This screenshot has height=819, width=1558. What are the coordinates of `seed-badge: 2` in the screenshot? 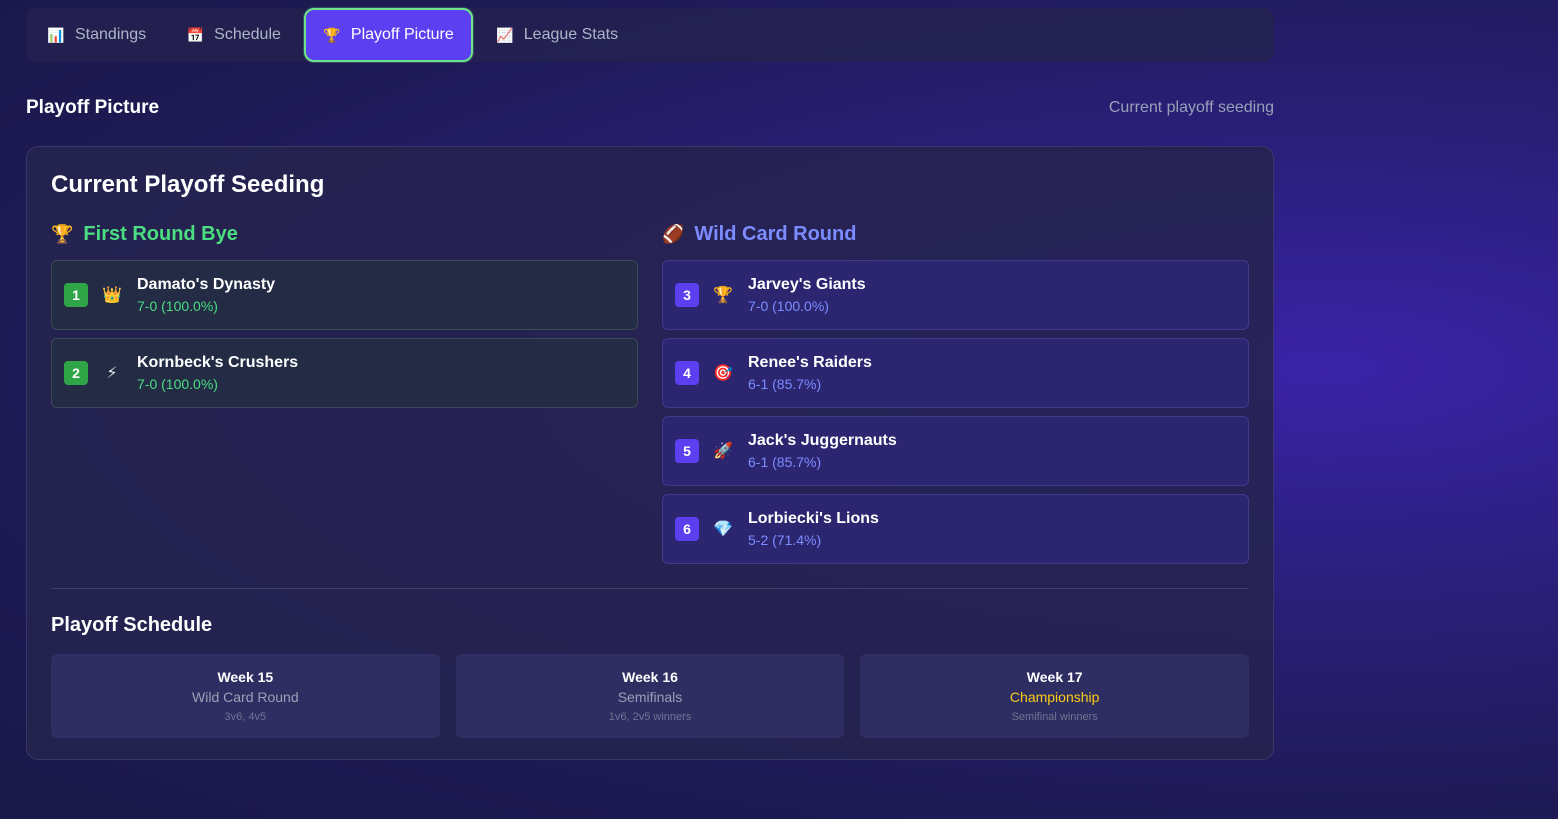 It's located at (76, 373).